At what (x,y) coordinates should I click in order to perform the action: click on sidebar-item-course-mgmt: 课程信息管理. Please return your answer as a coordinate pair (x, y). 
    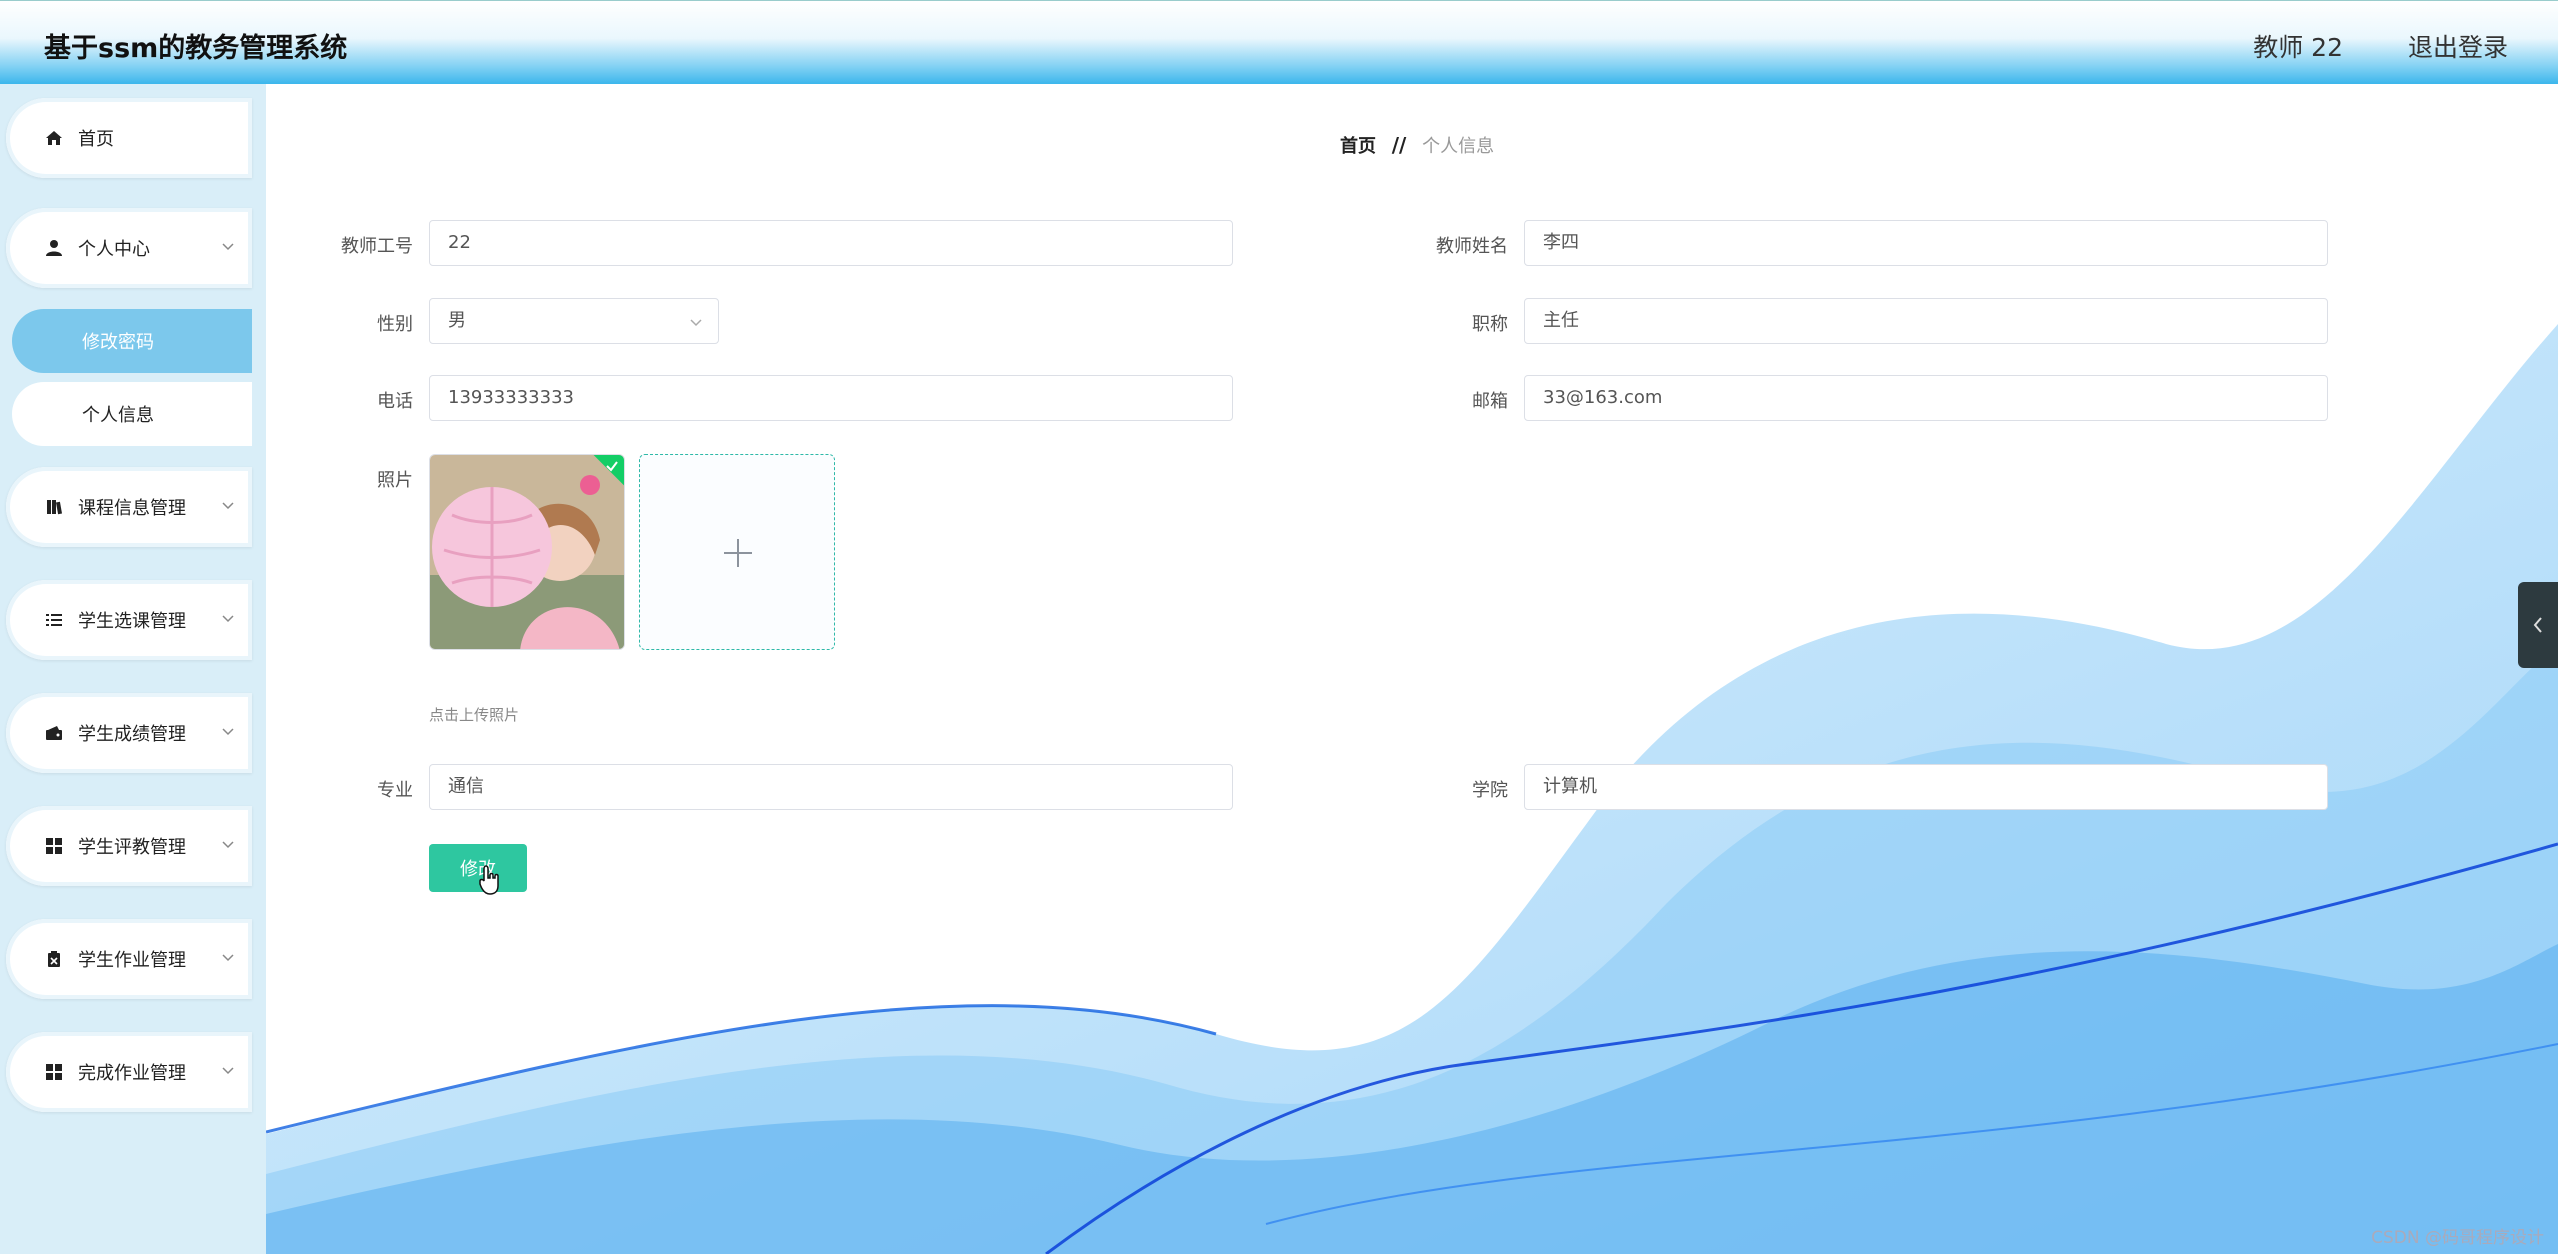
    Looking at the image, I should click on (129, 507).